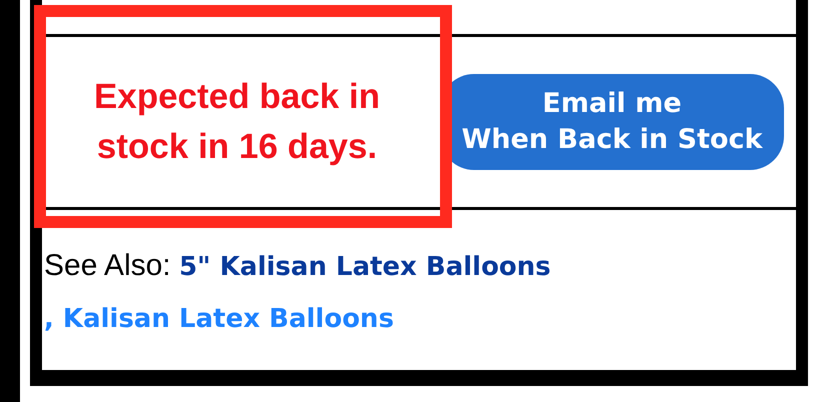 This screenshot has width=819, height=402. I want to click on product-link: 5" Kalisan Latex Balloons, so click(365, 267).